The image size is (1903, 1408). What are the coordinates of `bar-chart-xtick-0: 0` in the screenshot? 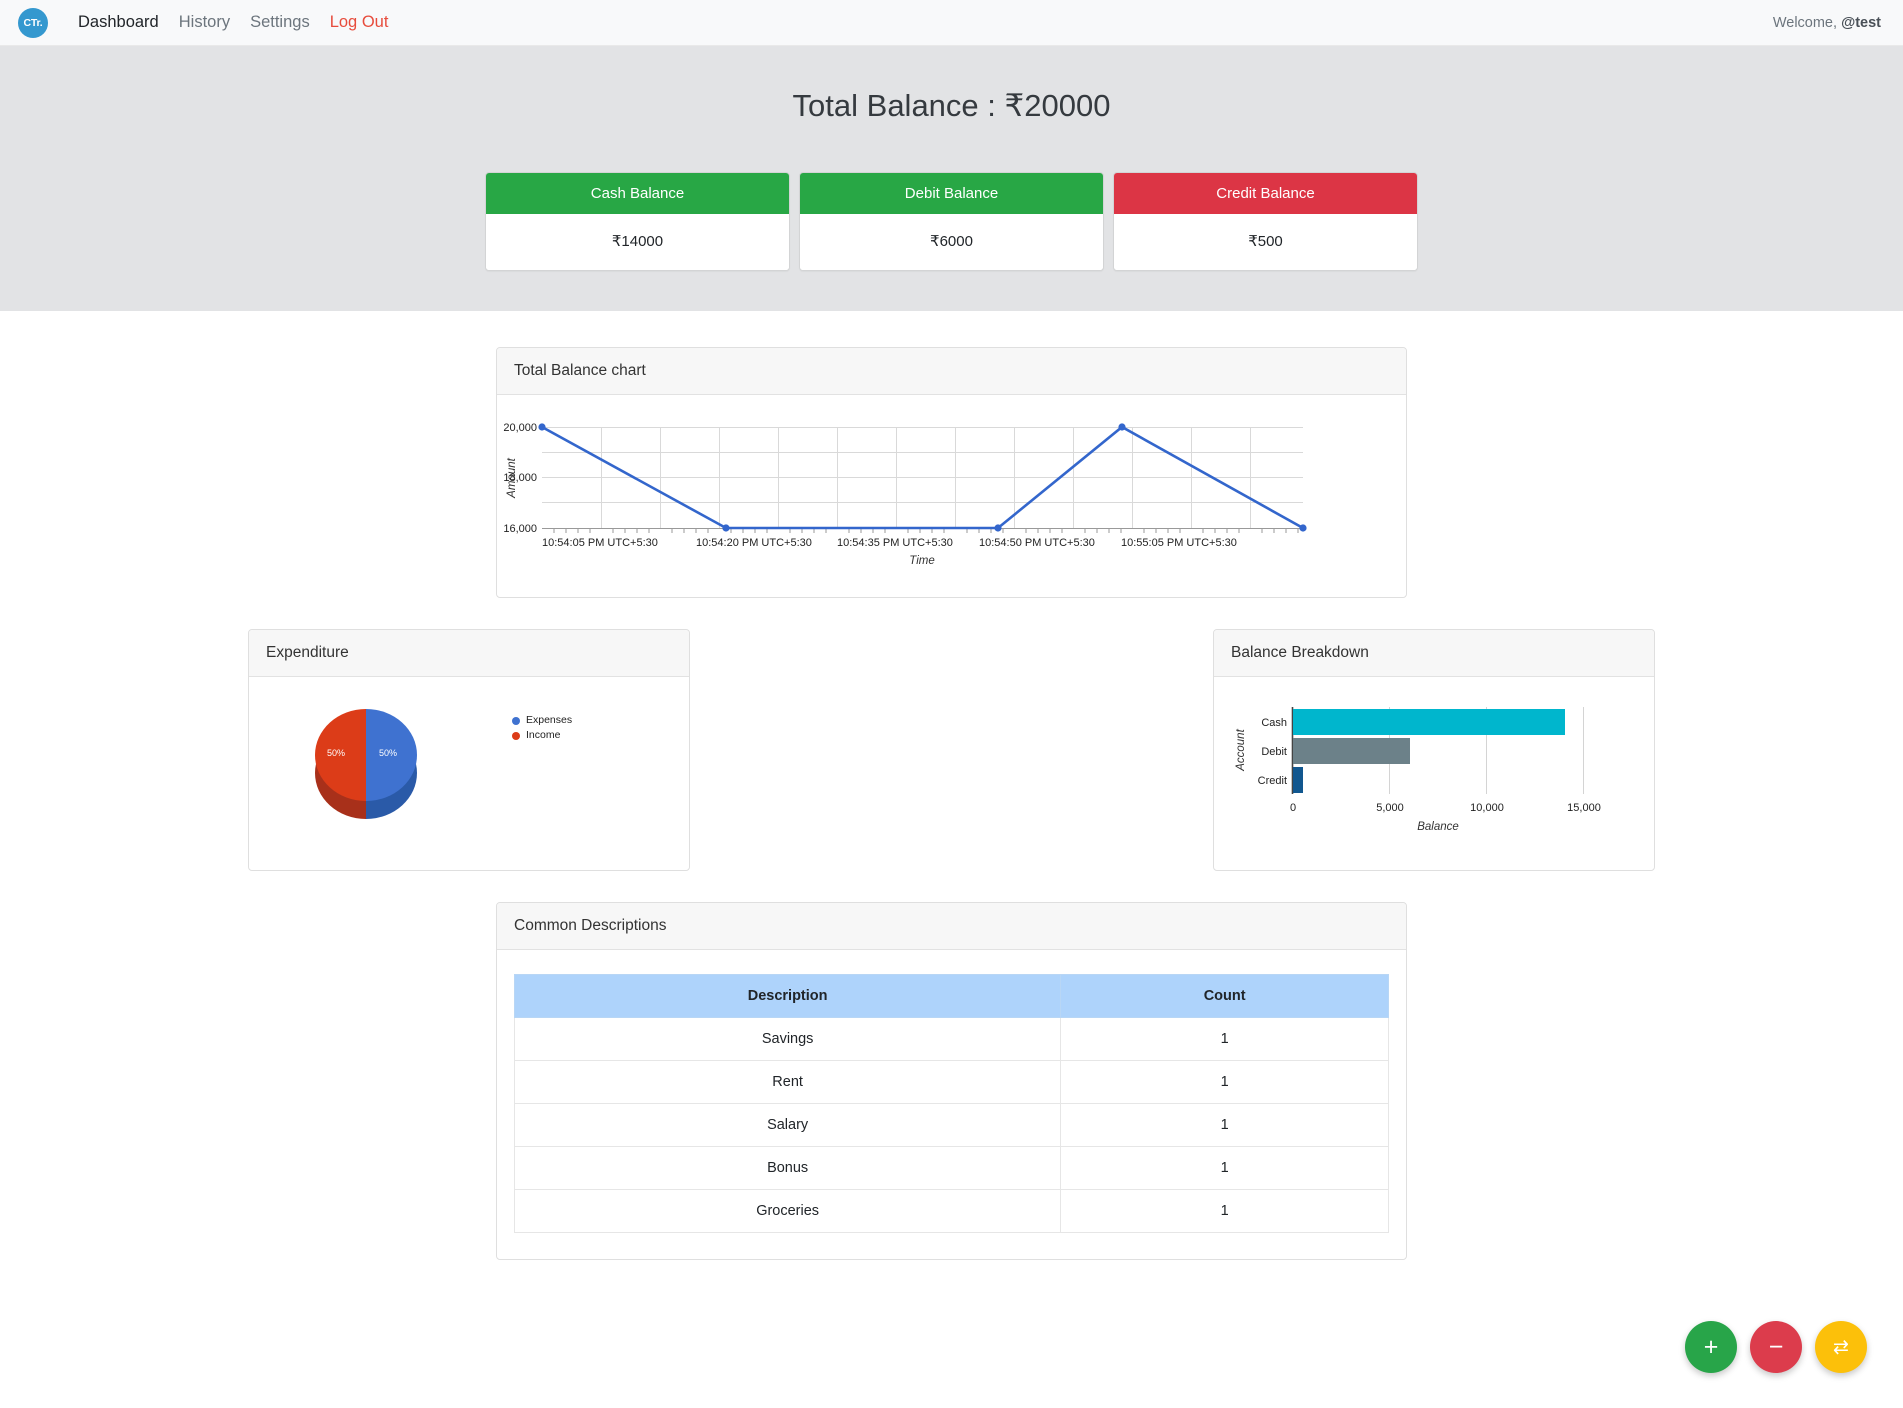 It's located at (1293, 808).